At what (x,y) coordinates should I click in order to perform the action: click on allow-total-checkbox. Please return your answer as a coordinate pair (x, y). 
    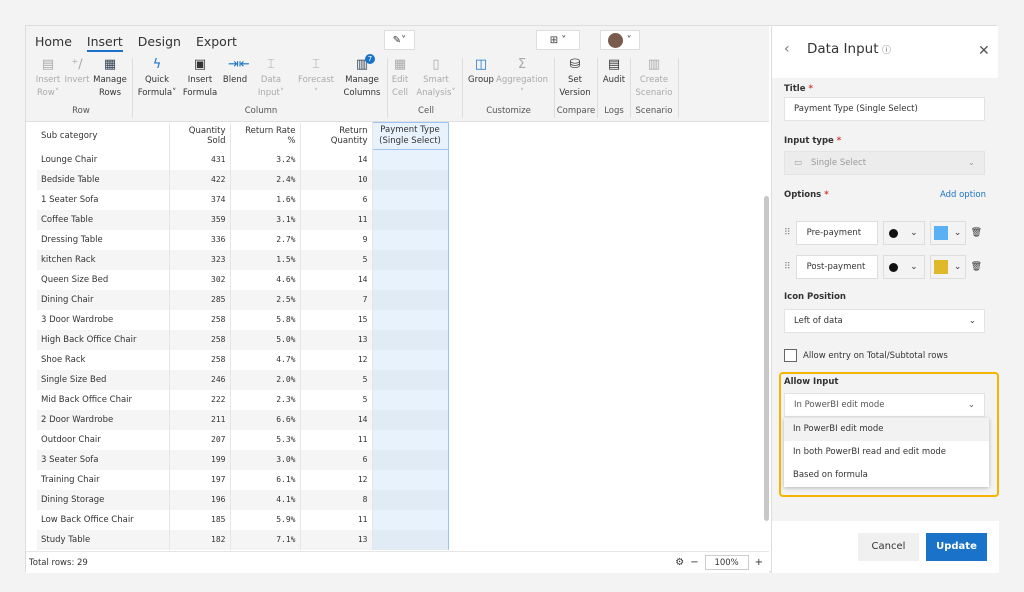
    Looking at the image, I should click on (790, 355).